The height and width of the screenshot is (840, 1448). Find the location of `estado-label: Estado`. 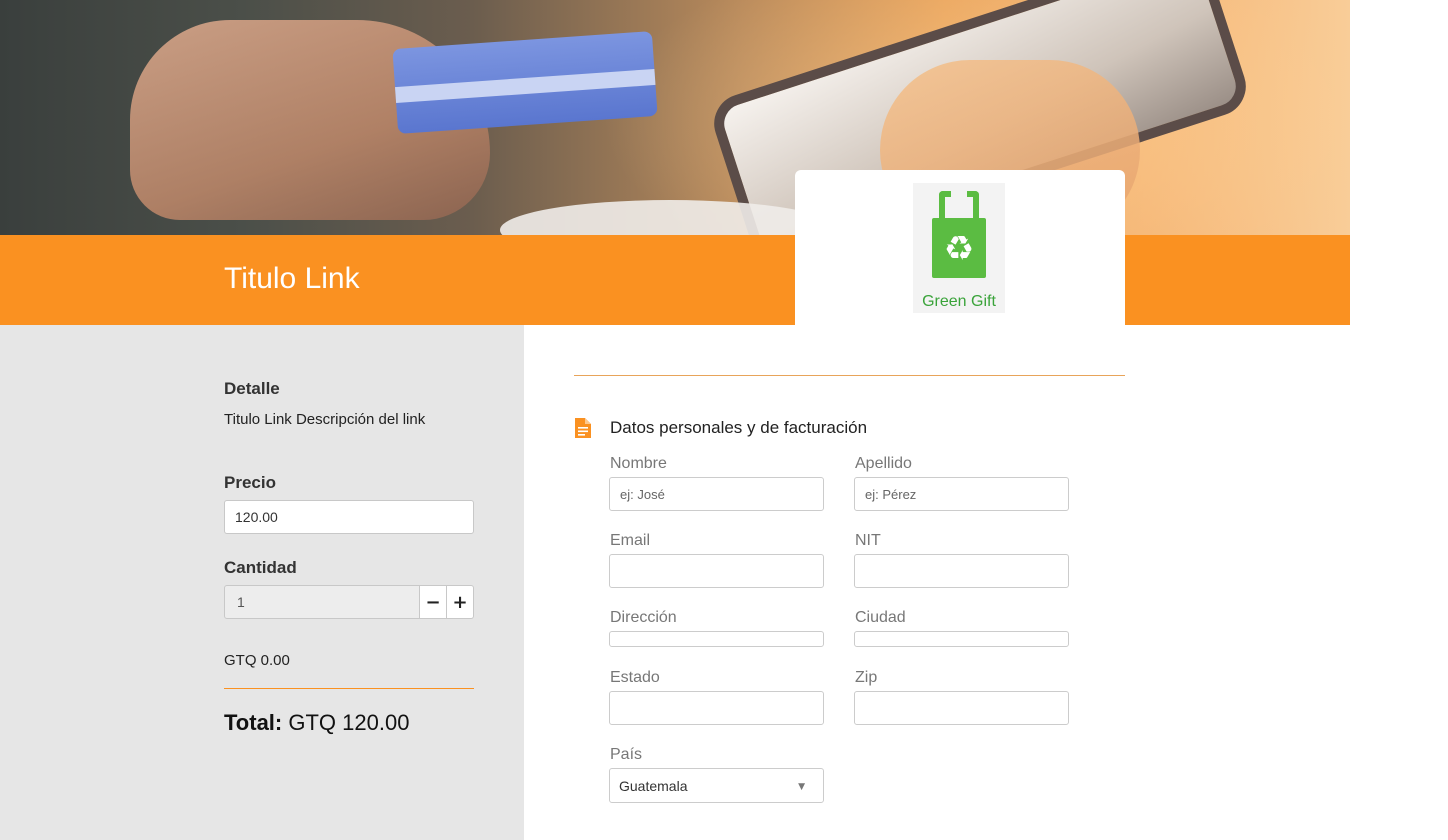

estado-label: Estado is located at coordinates (635, 677).